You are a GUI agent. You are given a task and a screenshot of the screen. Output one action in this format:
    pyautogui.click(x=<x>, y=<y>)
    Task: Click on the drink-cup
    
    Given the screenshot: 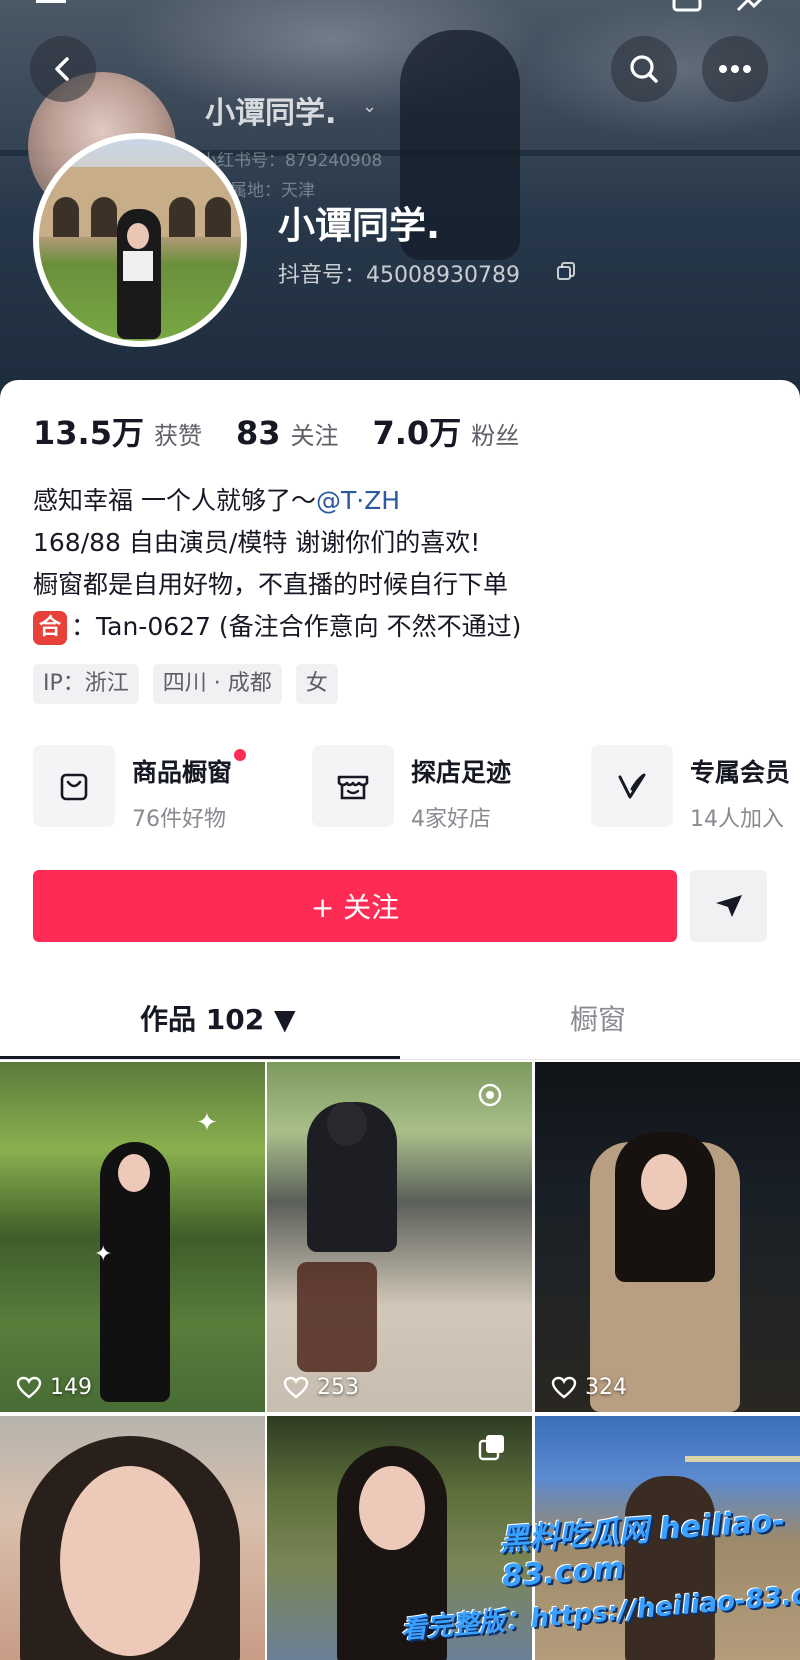 What is the action you would take?
    pyautogui.click(x=337, y=1317)
    